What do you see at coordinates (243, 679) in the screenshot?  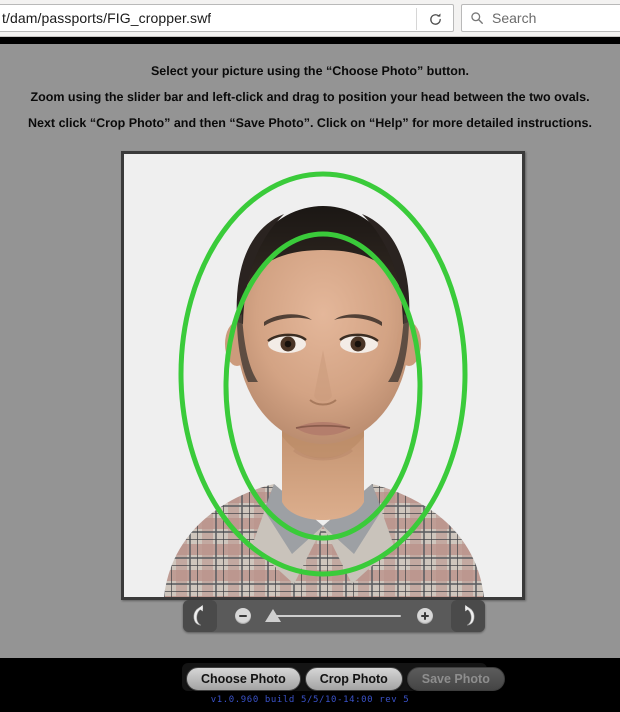 I see `choose-photo-button: Choose Photo` at bounding box center [243, 679].